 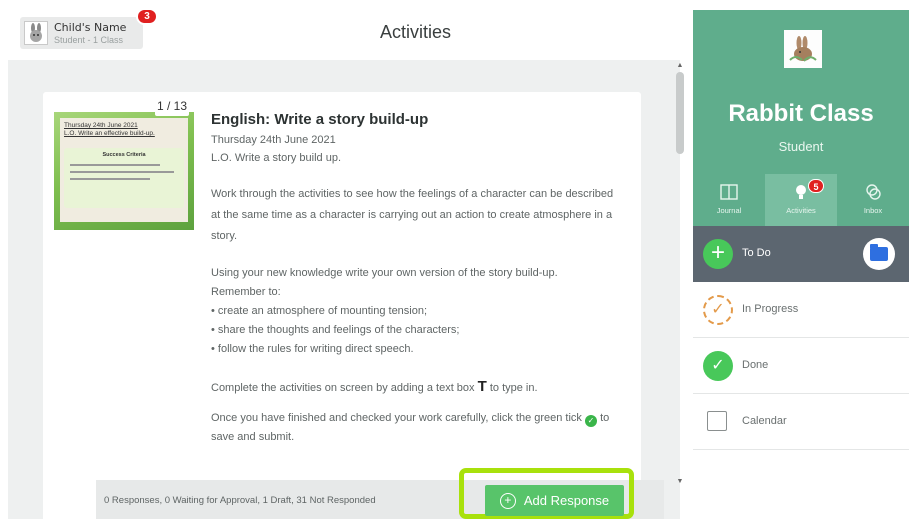 I want to click on sidebar-tabs: Journal 5 Activities Inbox, so click(x=801, y=200).